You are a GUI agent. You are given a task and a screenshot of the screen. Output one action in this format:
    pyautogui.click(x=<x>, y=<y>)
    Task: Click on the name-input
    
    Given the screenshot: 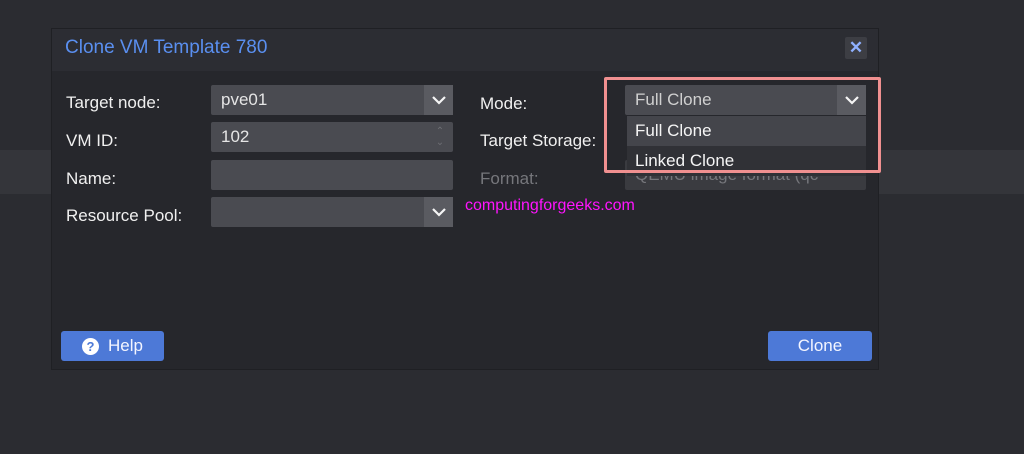 What is the action you would take?
    pyautogui.click(x=332, y=175)
    